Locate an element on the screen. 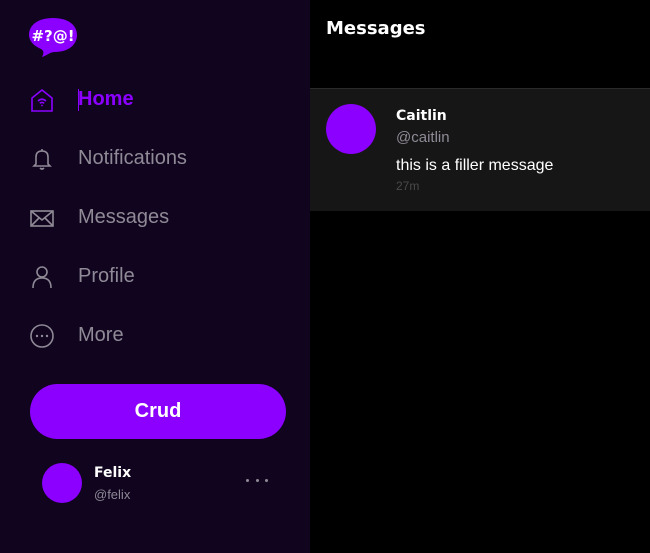 This screenshot has height=553, width=650. logo-text: #?@! is located at coordinates (53, 36).